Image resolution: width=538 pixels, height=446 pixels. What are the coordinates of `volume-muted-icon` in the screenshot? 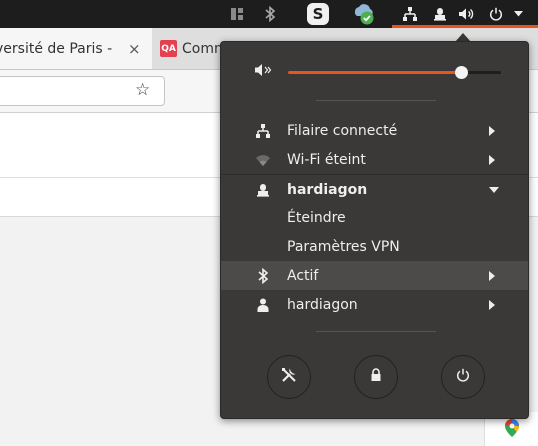 It's located at (263, 72).